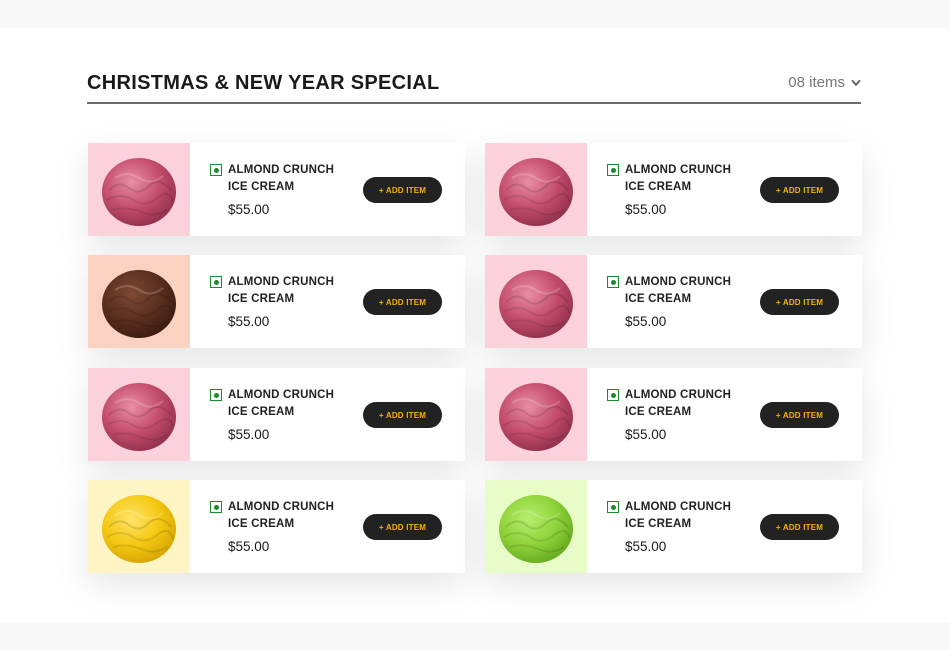 The width and height of the screenshot is (950, 650). Describe the element at coordinates (816, 82) in the screenshot. I see `item-count-label: 08 items` at that location.